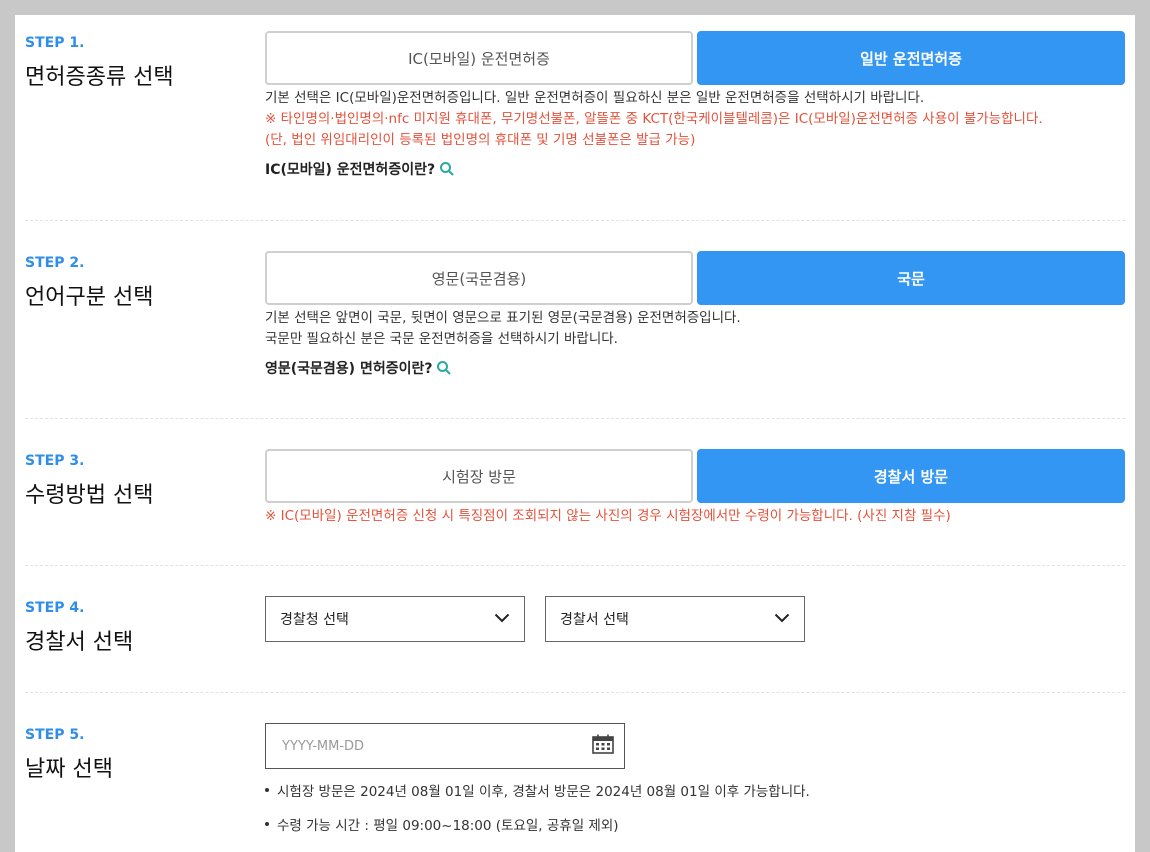 This screenshot has height=852, width=1150. Describe the element at coordinates (55, 735) in the screenshot. I see `step-number: STEP 5.` at that location.